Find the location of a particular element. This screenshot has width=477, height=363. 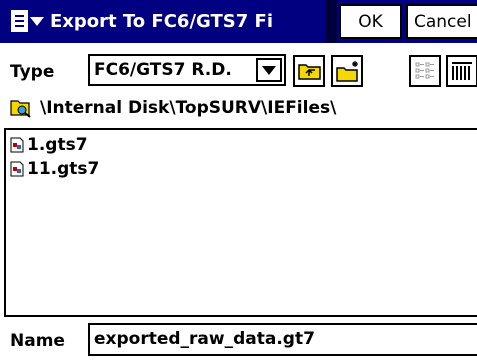

name-label: Name is located at coordinates (37, 341).